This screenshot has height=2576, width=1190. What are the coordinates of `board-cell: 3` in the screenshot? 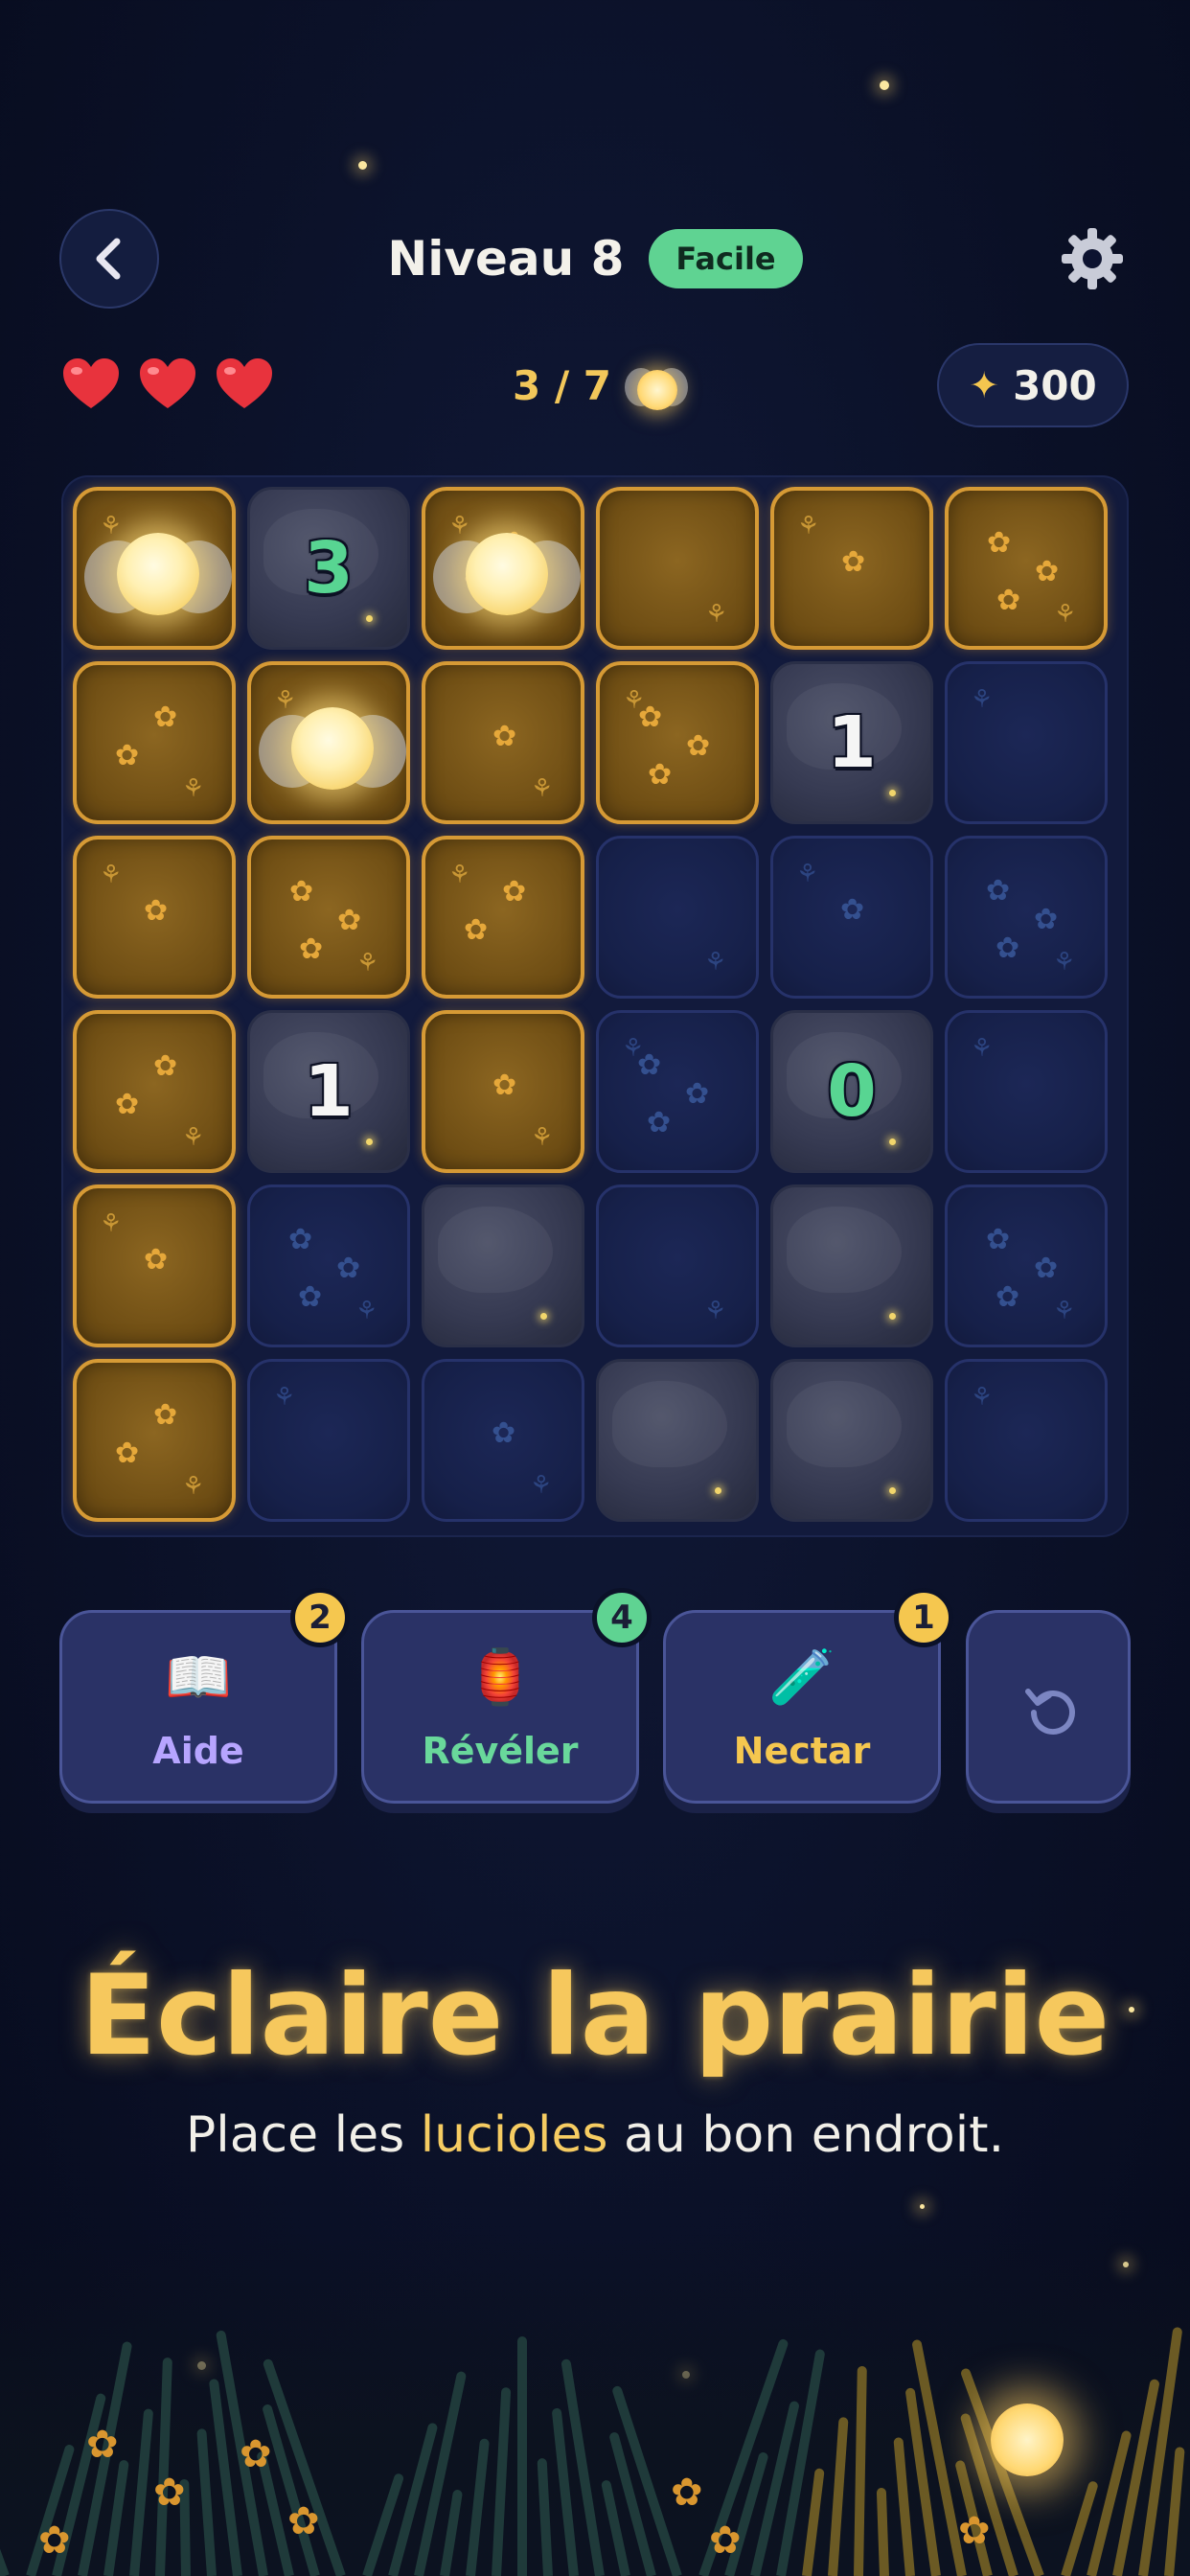 It's located at (328, 568).